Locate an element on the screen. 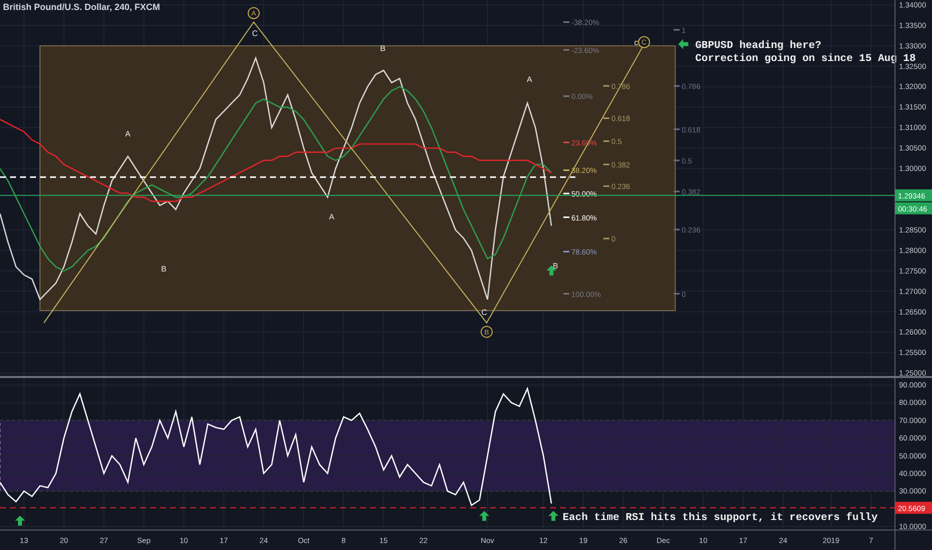 The height and width of the screenshot is (550, 932). wave-label: c is located at coordinates (636, 43).